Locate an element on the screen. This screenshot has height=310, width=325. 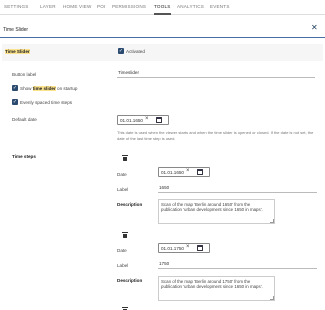
tab-analytics: ANALYTICS is located at coordinates (190, 6).